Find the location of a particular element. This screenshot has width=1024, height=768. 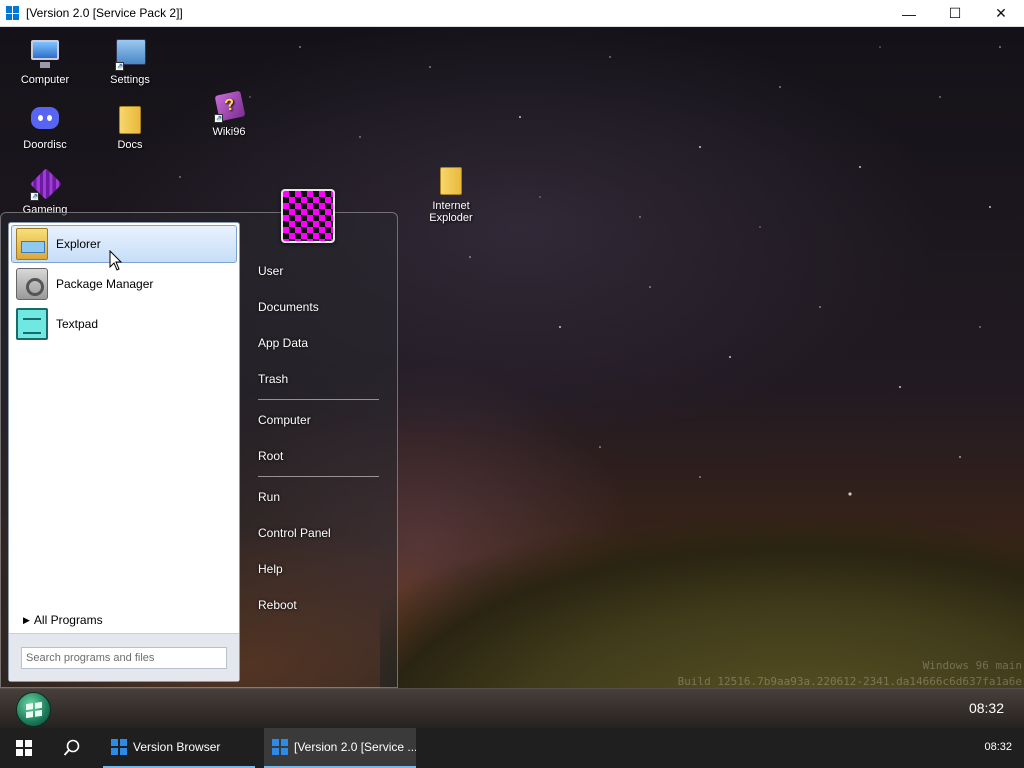

host-start-button is located at coordinates (24, 748).